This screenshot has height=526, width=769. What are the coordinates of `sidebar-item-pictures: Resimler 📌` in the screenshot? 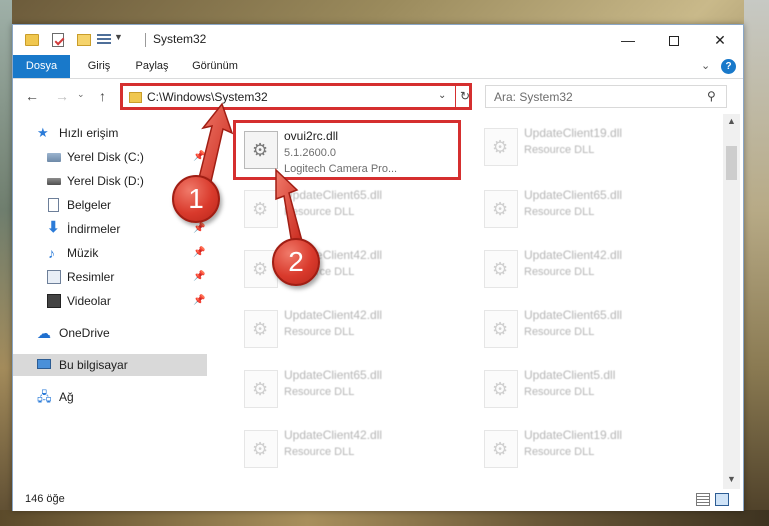 It's located at (110, 277).